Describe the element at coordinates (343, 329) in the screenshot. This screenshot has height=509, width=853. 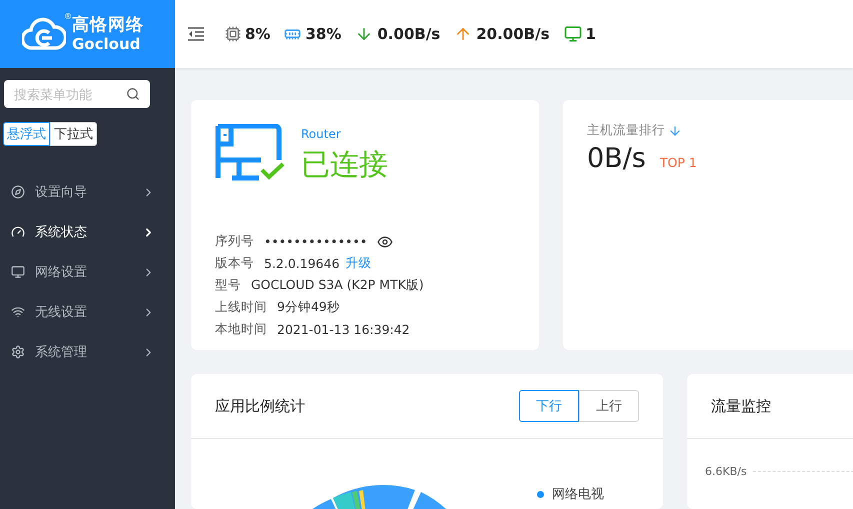
I see `info-value: 2021-01-13 16:39:42` at that location.